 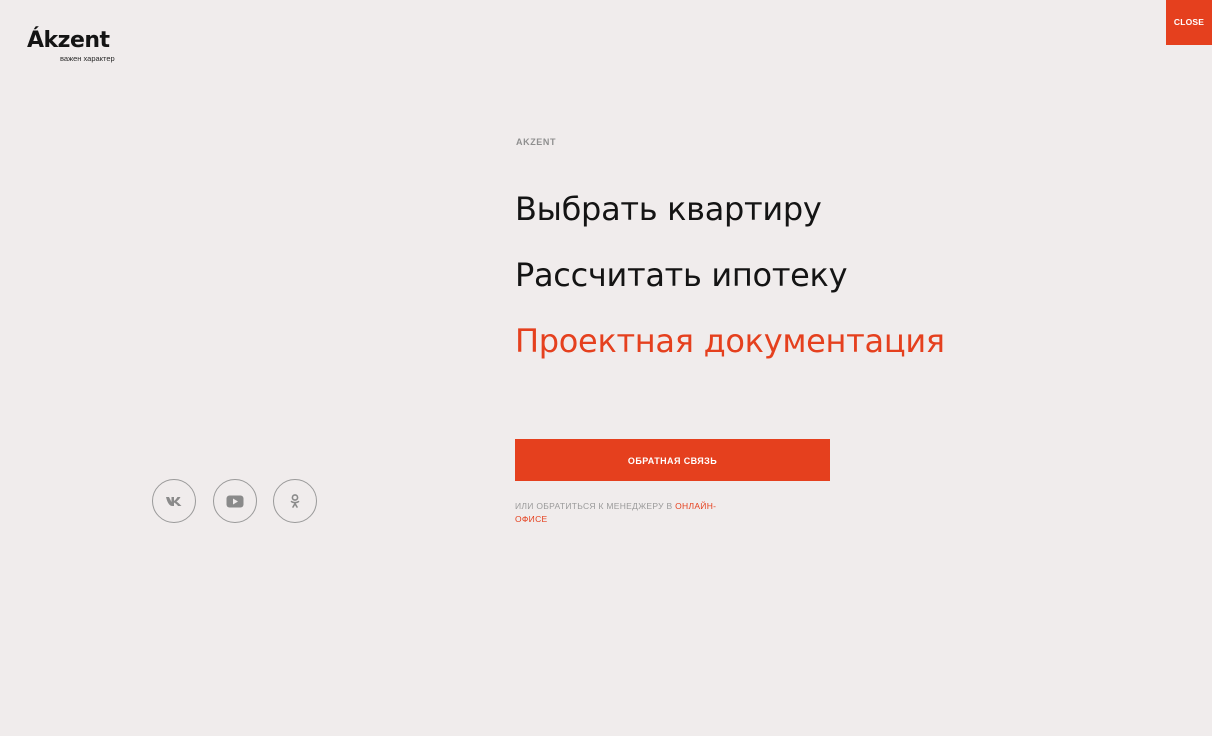 I want to click on youtube-icon, so click(x=235, y=501).